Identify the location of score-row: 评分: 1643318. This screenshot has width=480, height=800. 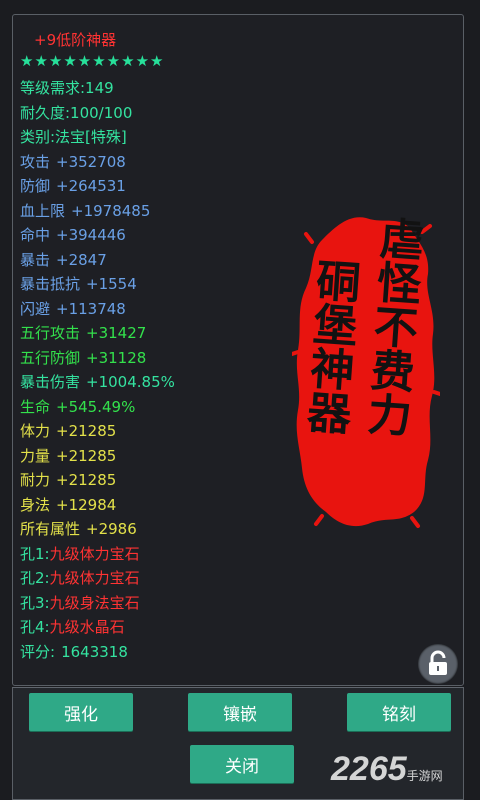
(160, 652).